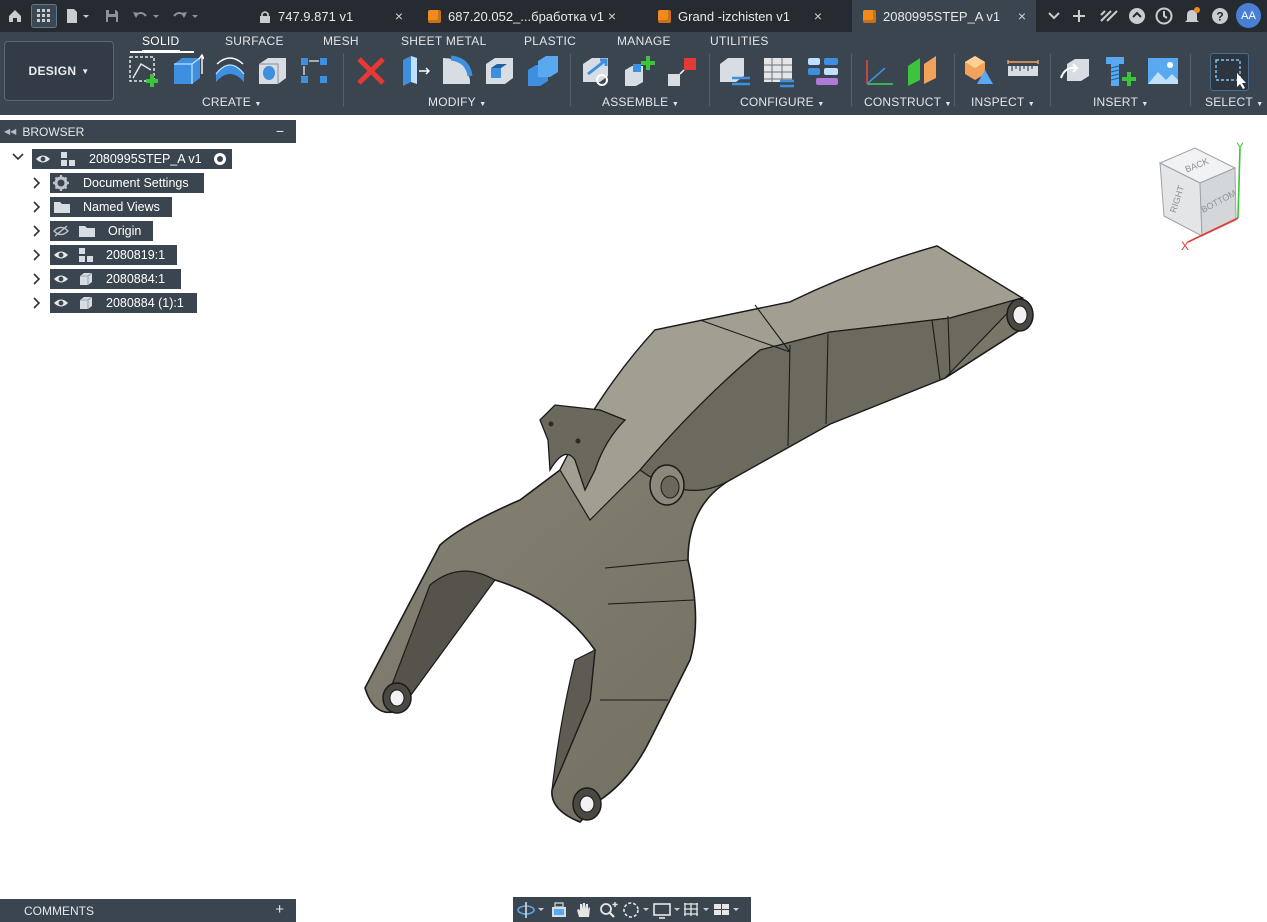  I want to click on home-icon, so click(15, 16).